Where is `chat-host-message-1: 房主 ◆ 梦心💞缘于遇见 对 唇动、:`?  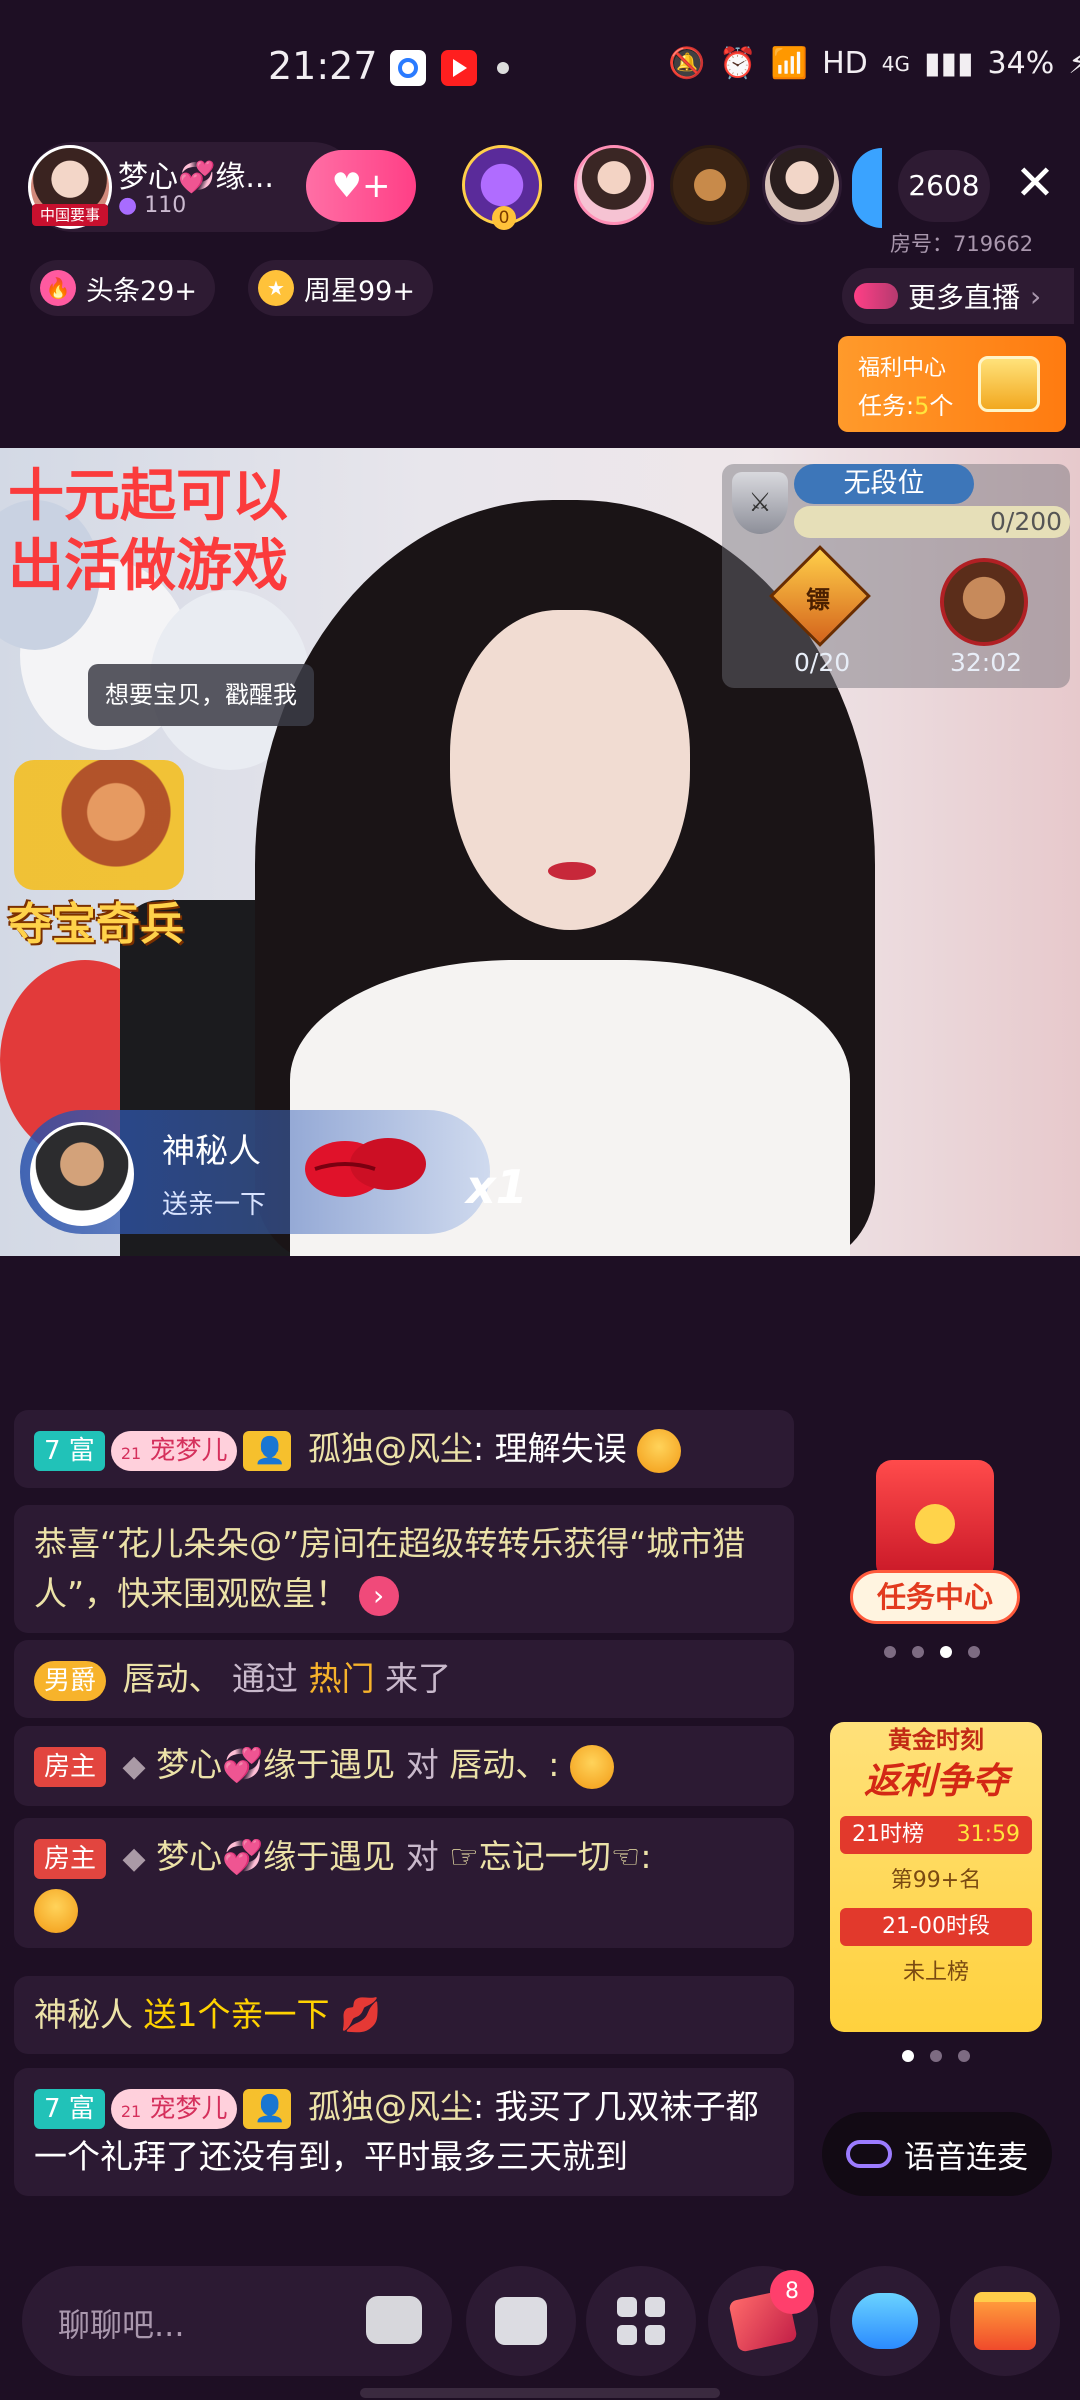 chat-host-message-1: 房主 ◆ 梦心💞缘于遇见 对 唇动、: is located at coordinates (404, 1766).